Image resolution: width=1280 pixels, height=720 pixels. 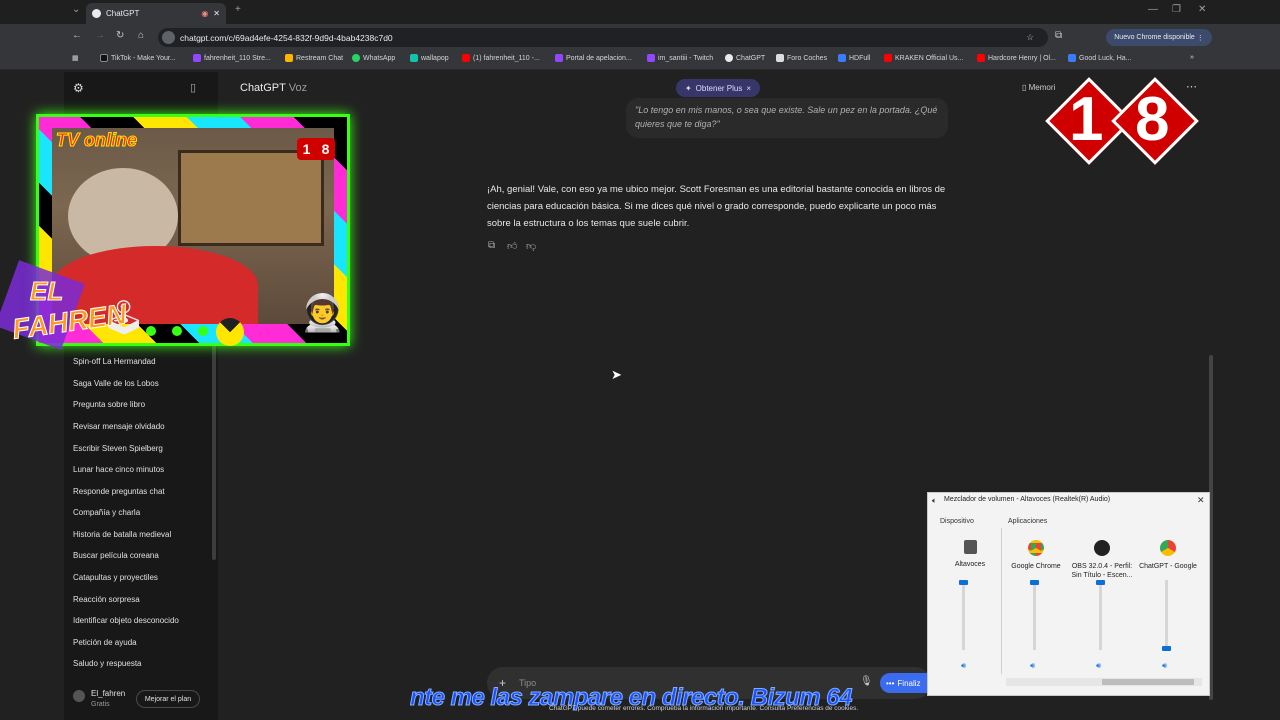 I want to click on tab-search-icon: ⌄, so click(x=76, y=9).